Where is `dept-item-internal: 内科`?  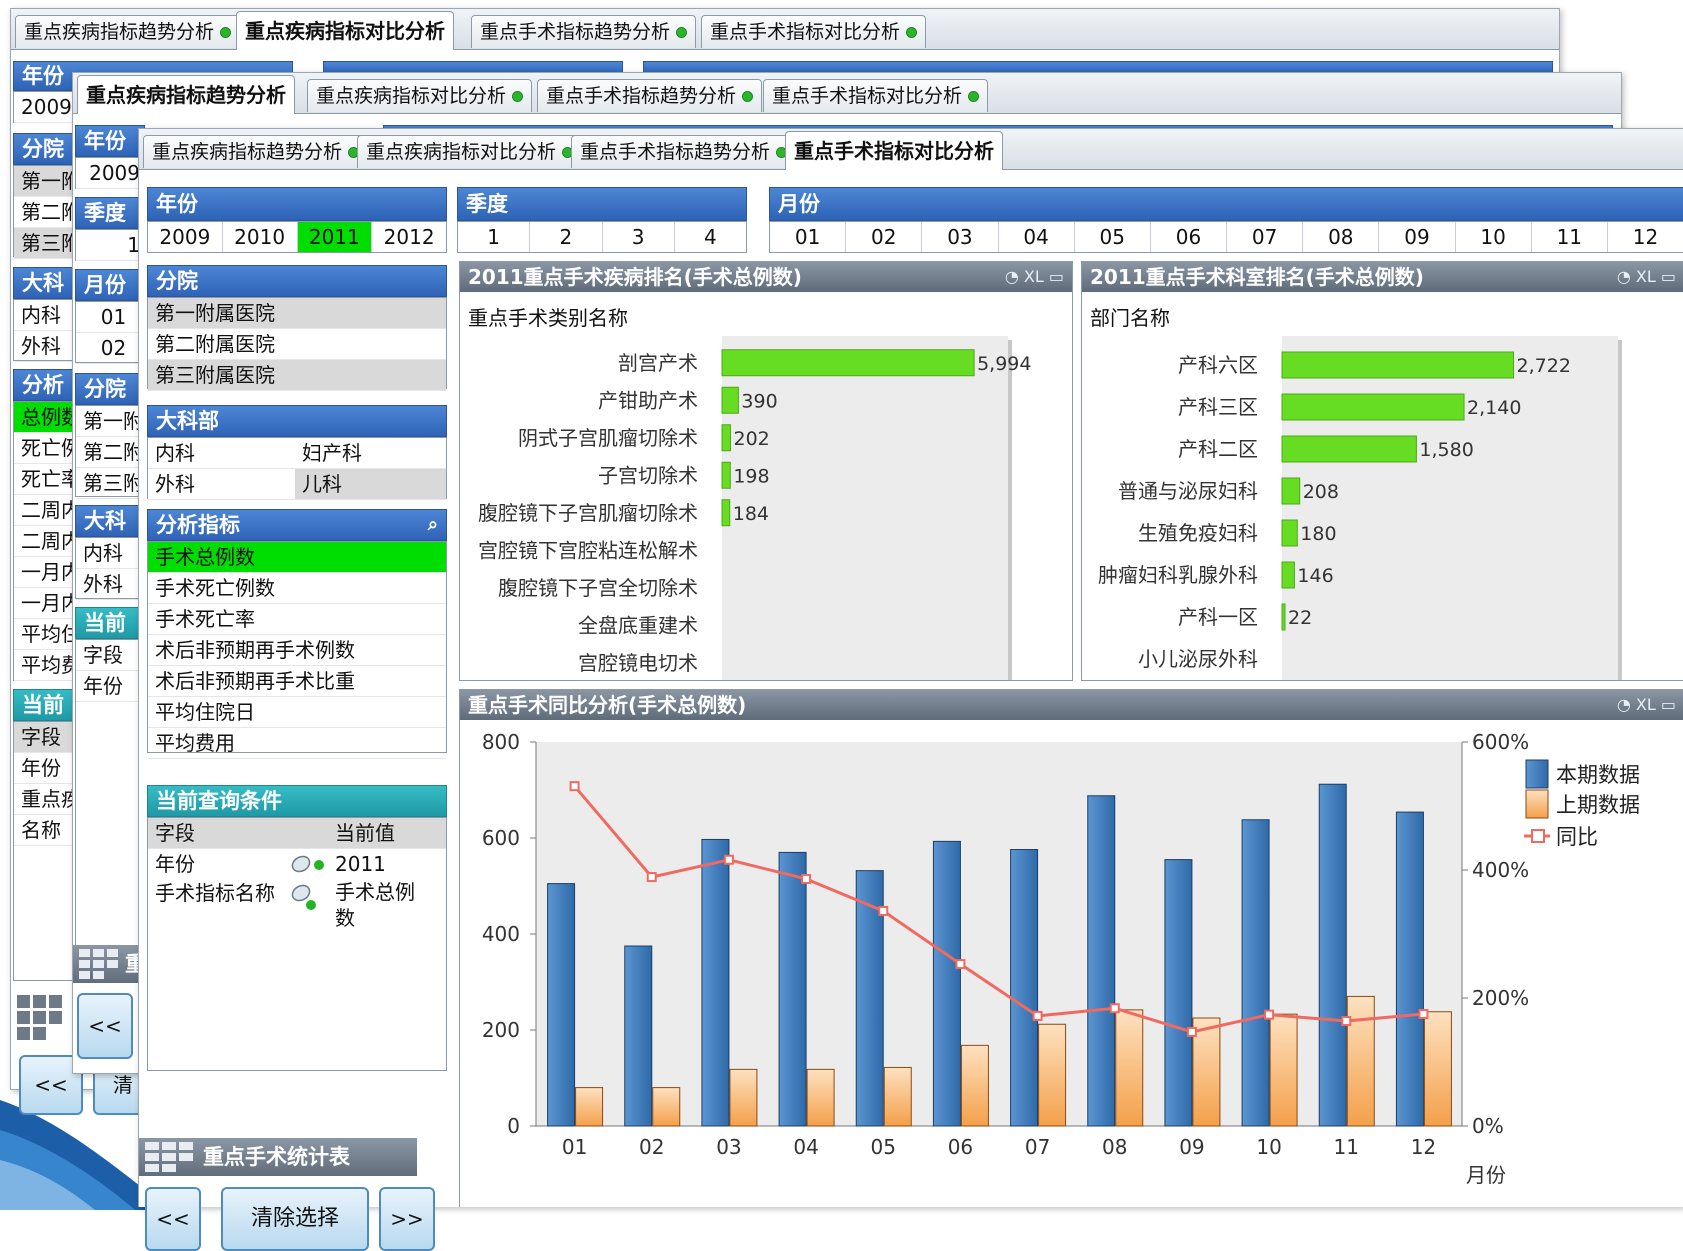 dept-item-internal: 内科 is located at coordinates (221, 453).